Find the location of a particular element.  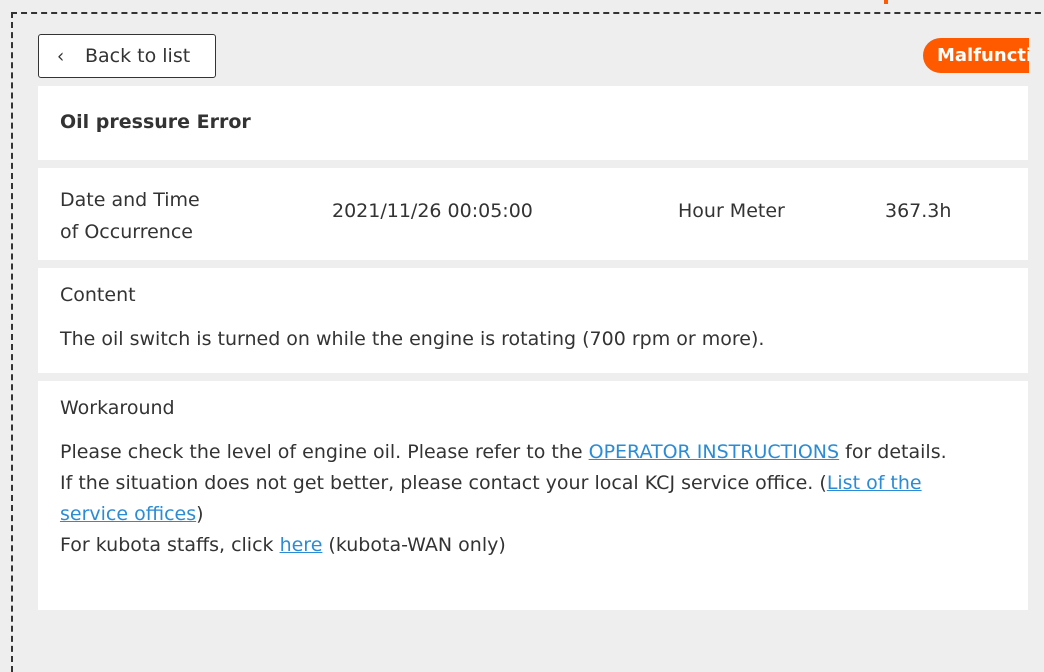

hour-meter-value: 367.3h is located at coordinates (918, 211).